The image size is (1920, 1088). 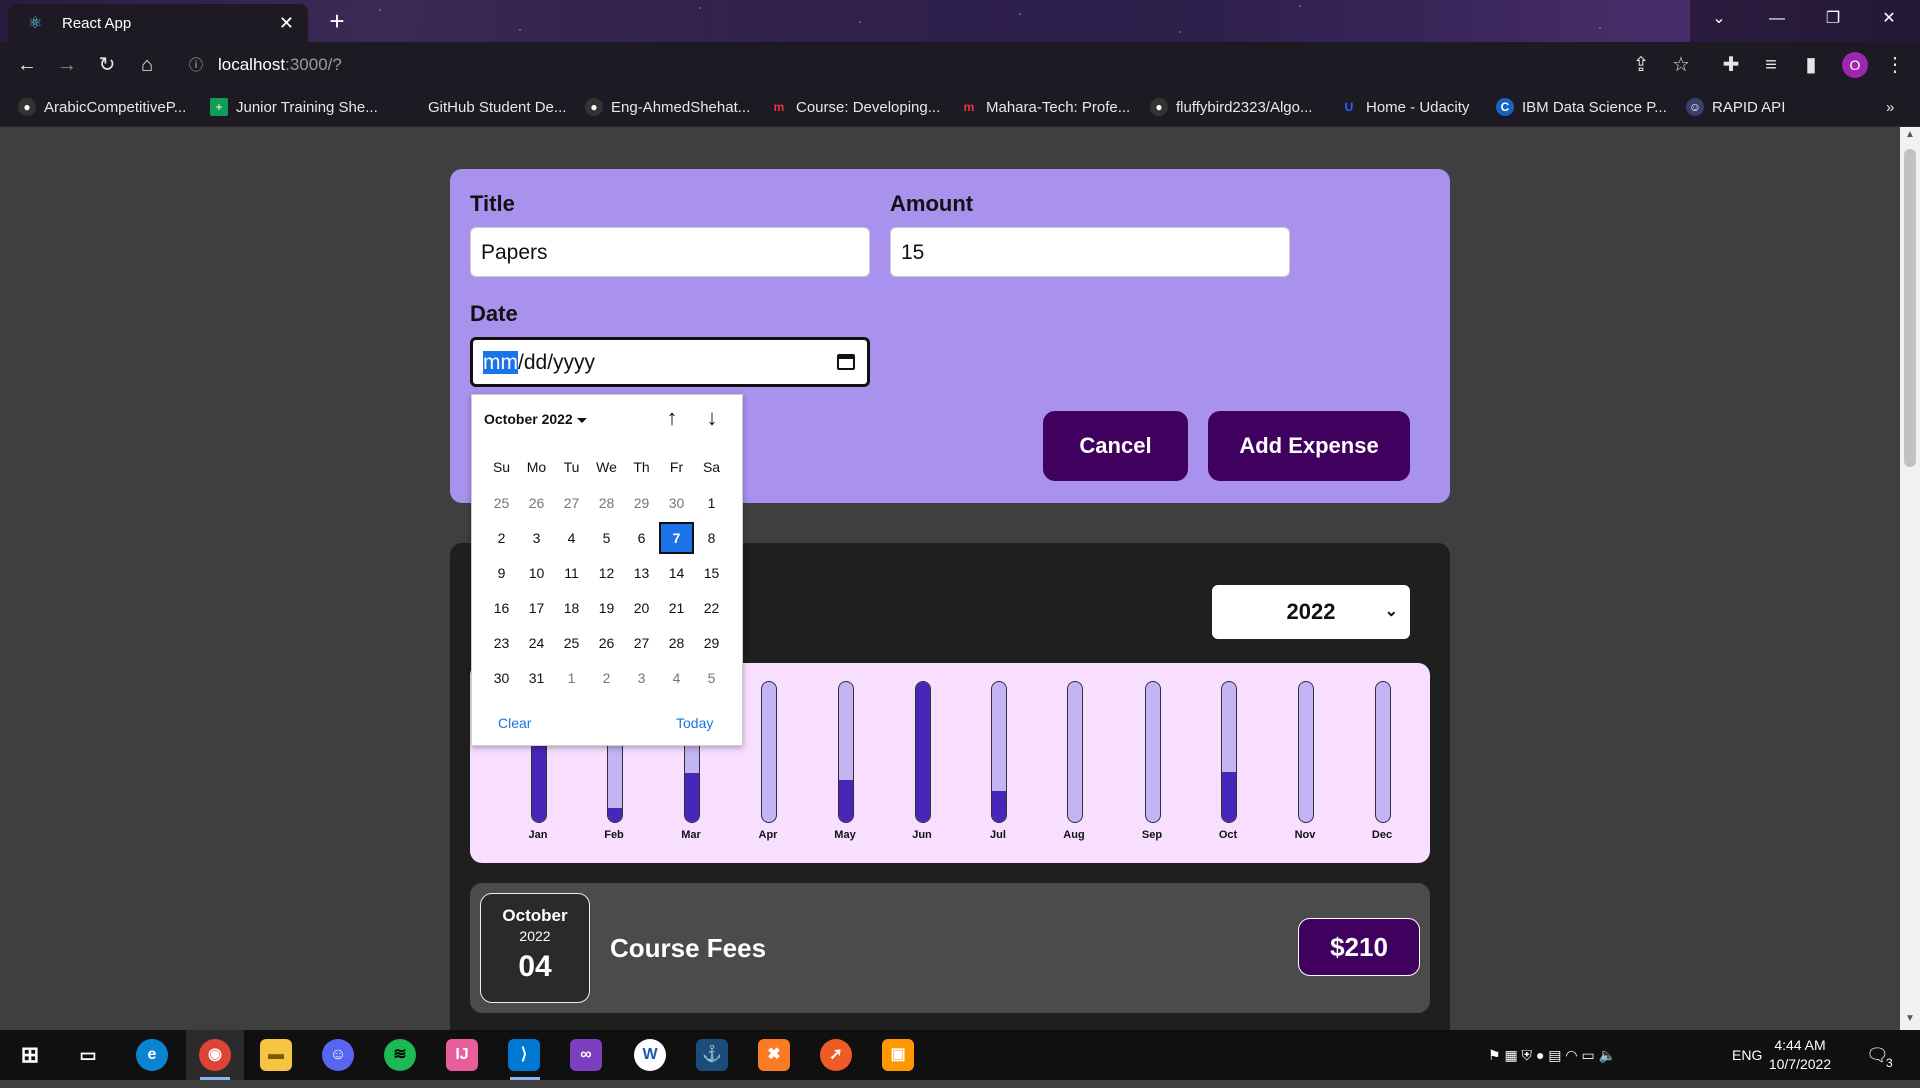 What do you see at coordinates (536, 608) in the screenshot?
I see `calendar-day: 17` at bounding box center [536, 608].